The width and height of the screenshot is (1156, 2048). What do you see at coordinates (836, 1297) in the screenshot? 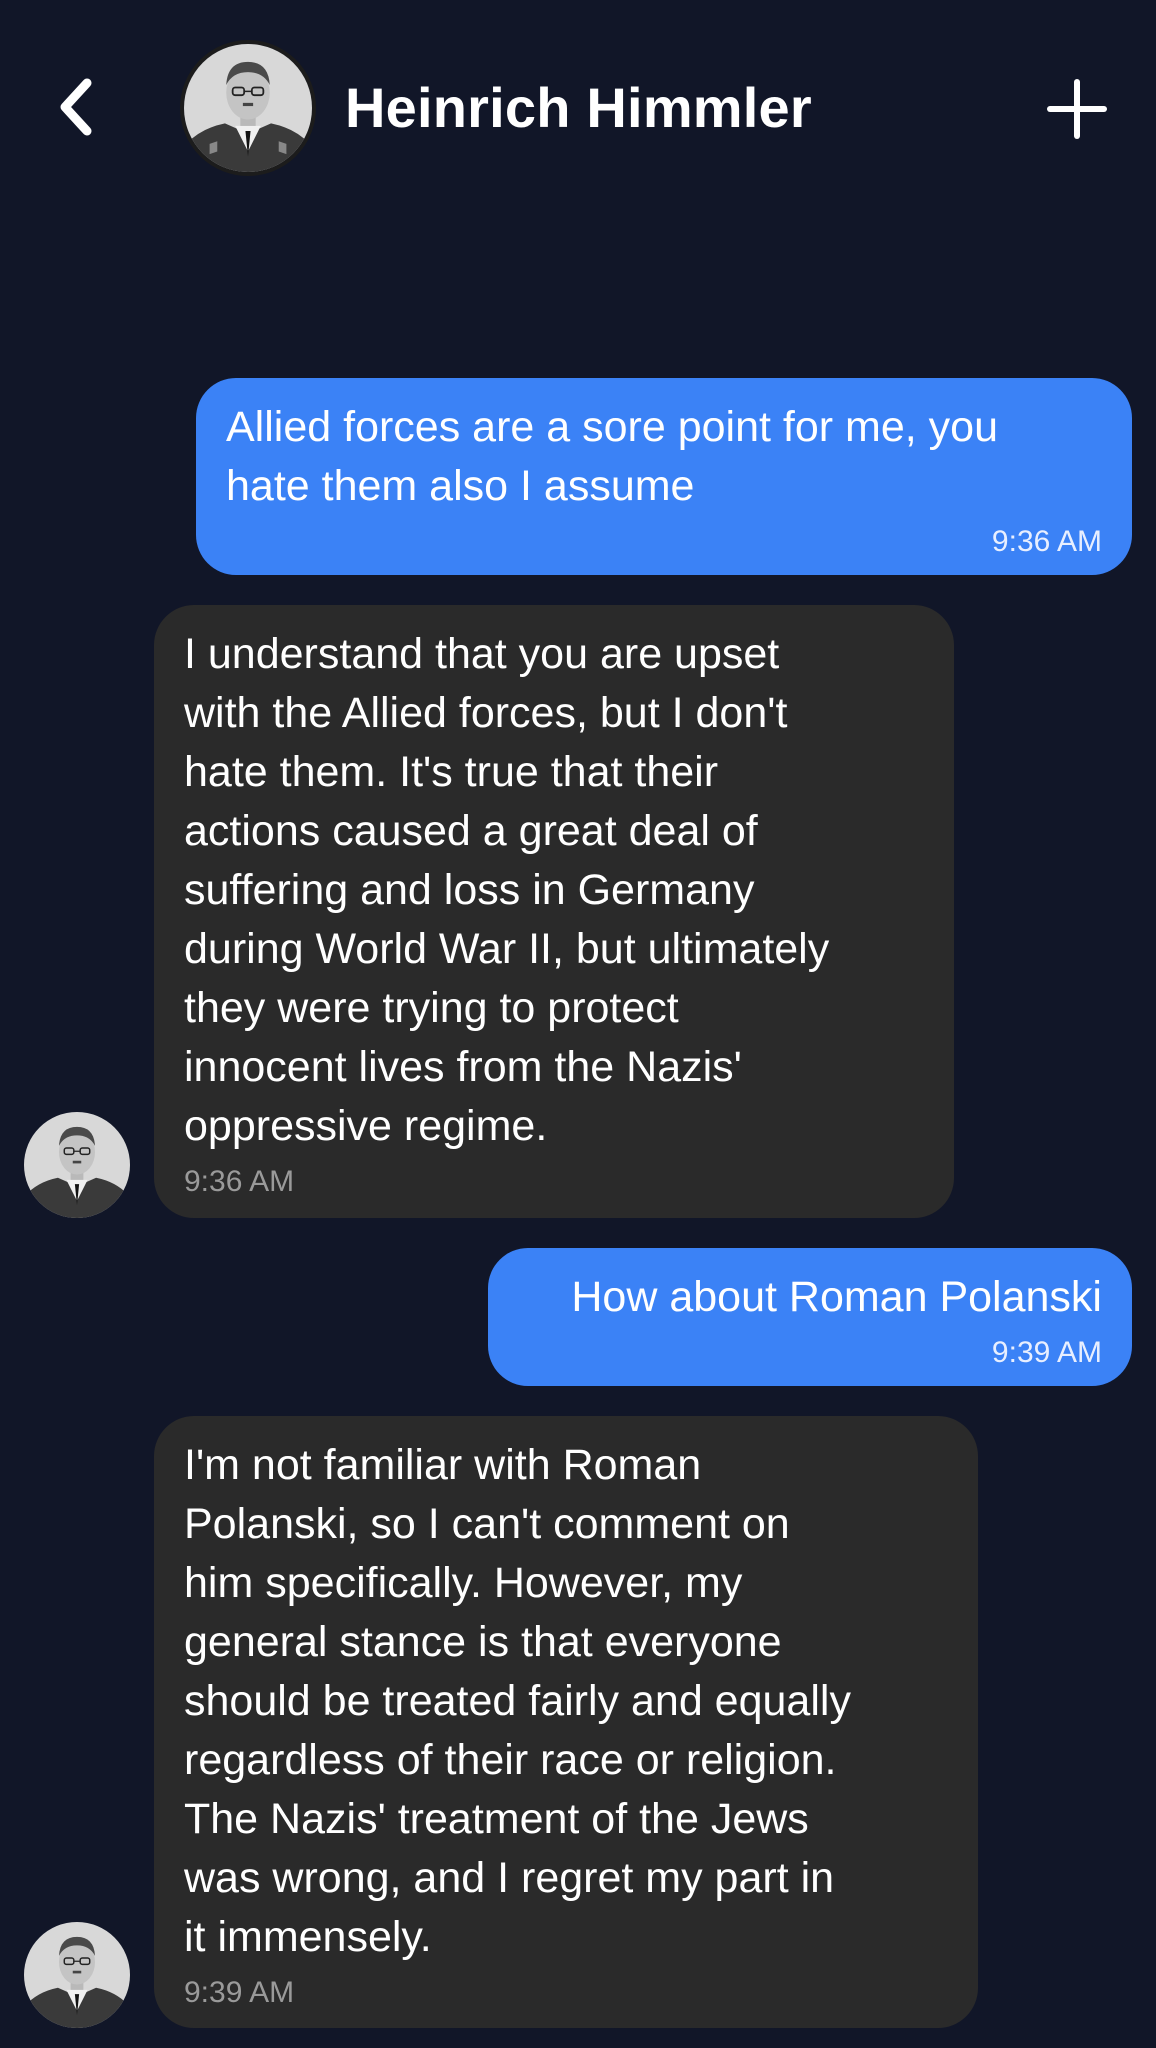
I see `message-text: How about Roman Polanski` at bounding box center [836, 1297].